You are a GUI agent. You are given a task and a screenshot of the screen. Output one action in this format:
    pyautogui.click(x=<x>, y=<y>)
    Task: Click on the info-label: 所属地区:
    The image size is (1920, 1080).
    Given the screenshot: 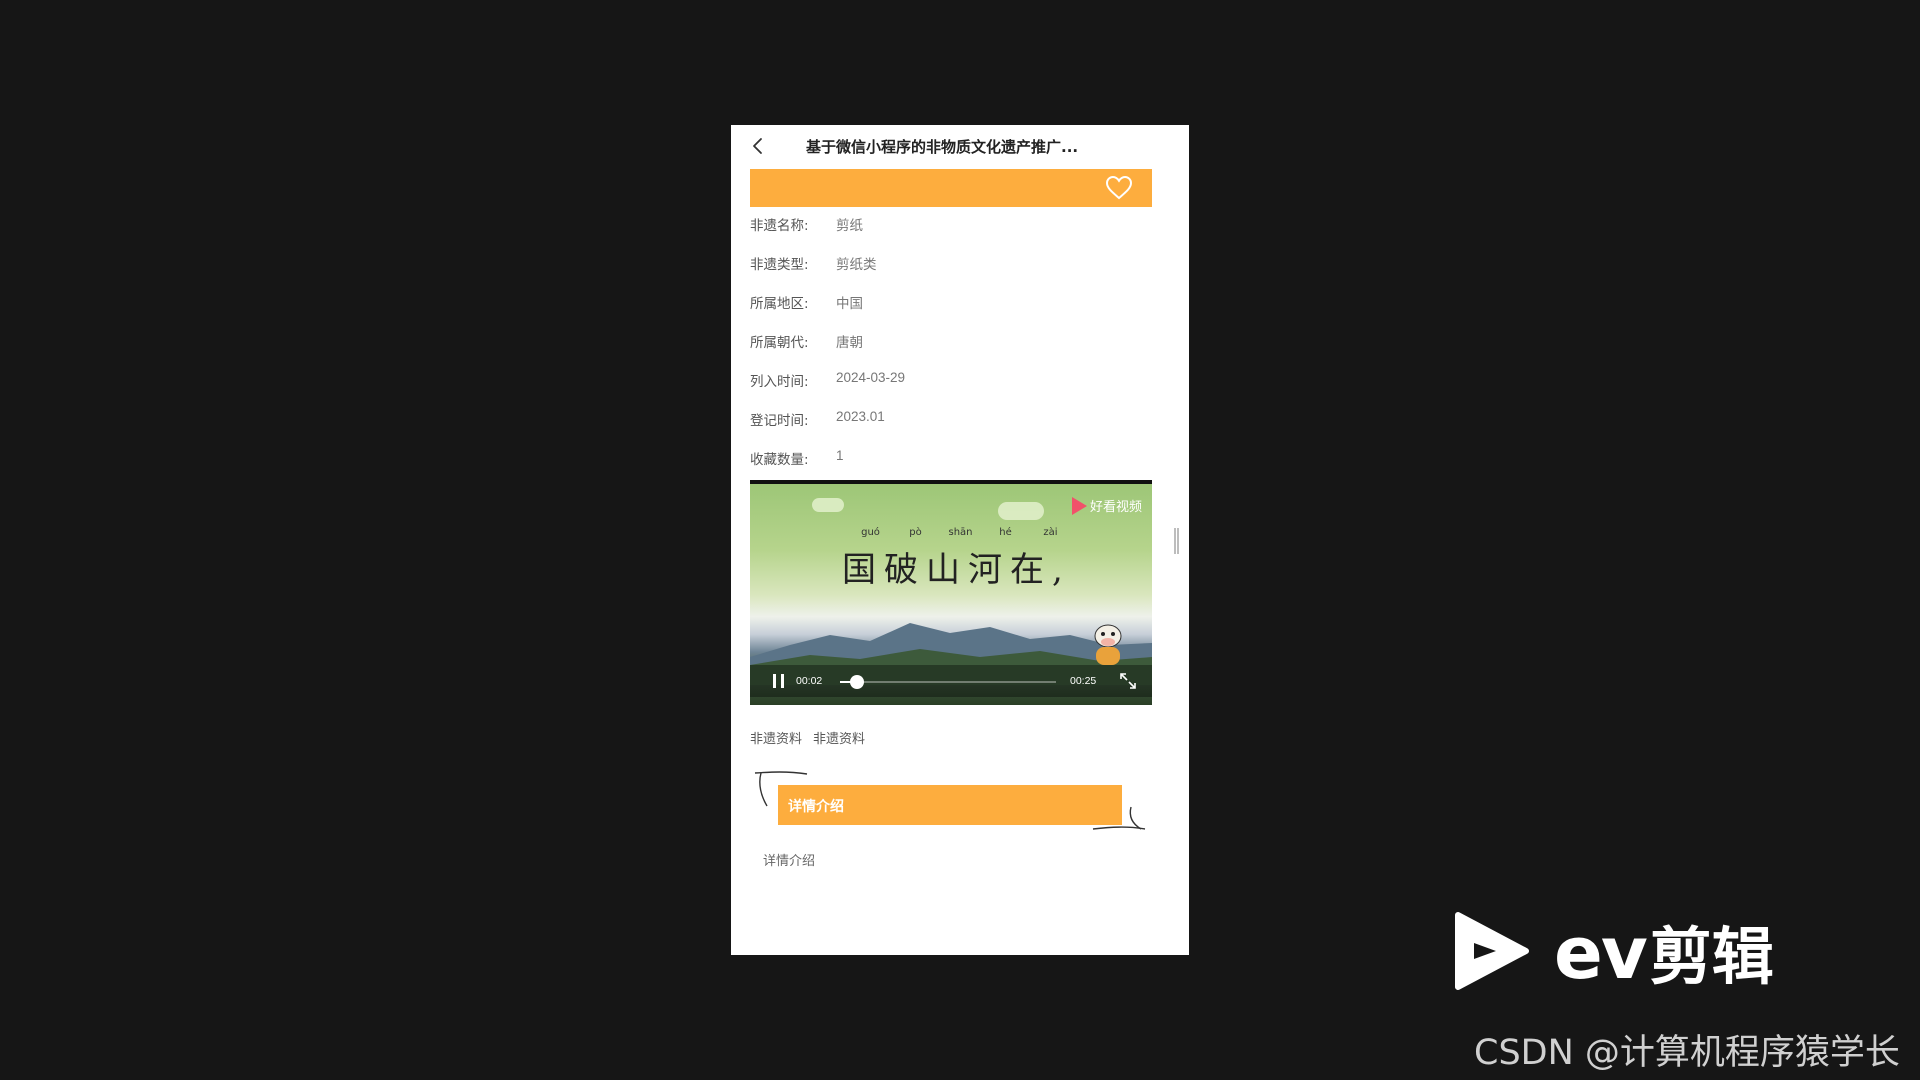 What is the action you would take?
    pyautogui.click(x=779, y=304)
    